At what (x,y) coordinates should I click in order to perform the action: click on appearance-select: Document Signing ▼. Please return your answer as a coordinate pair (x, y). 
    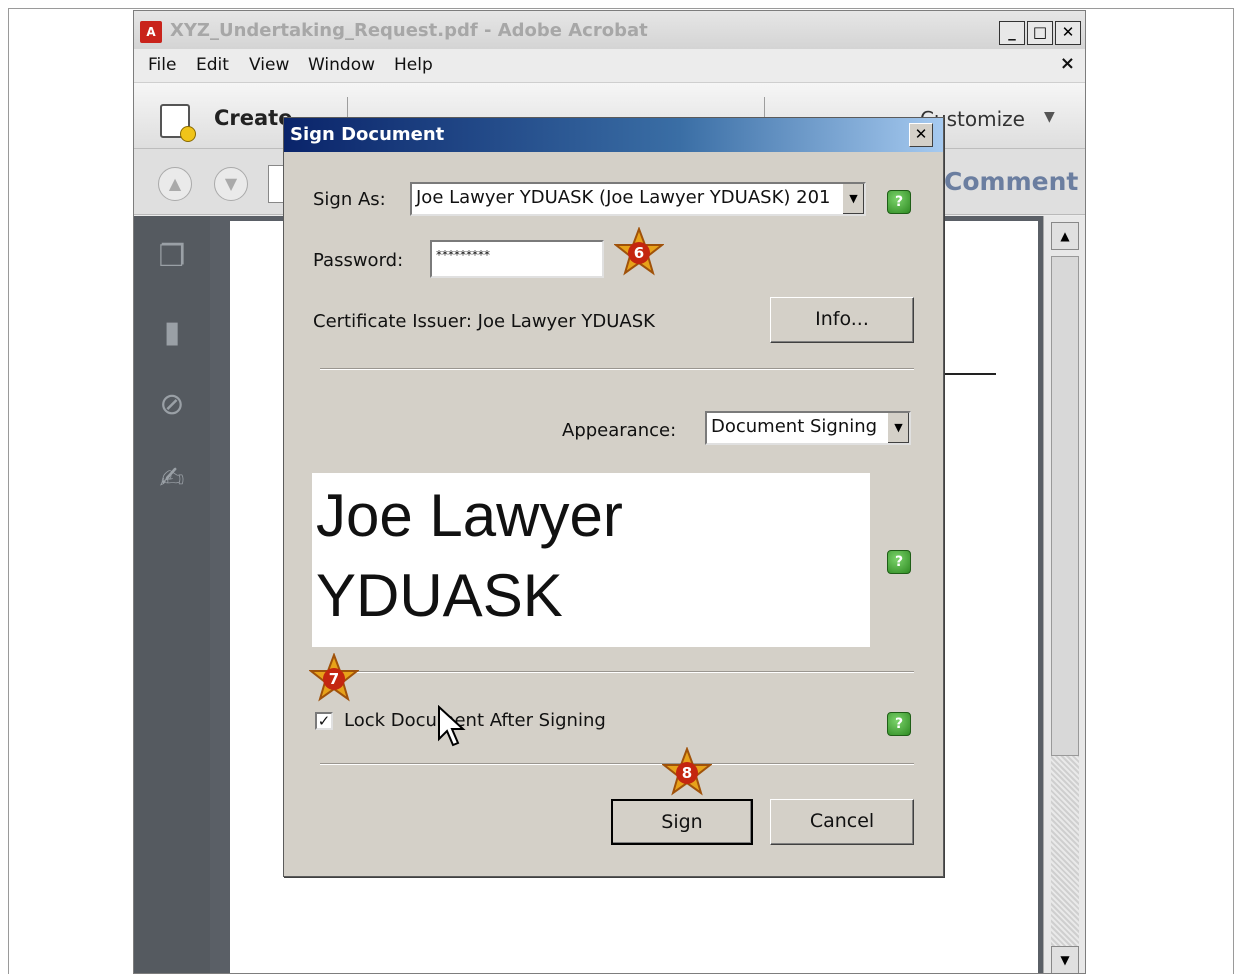
    Looking at the image, I should click on (808, 428).